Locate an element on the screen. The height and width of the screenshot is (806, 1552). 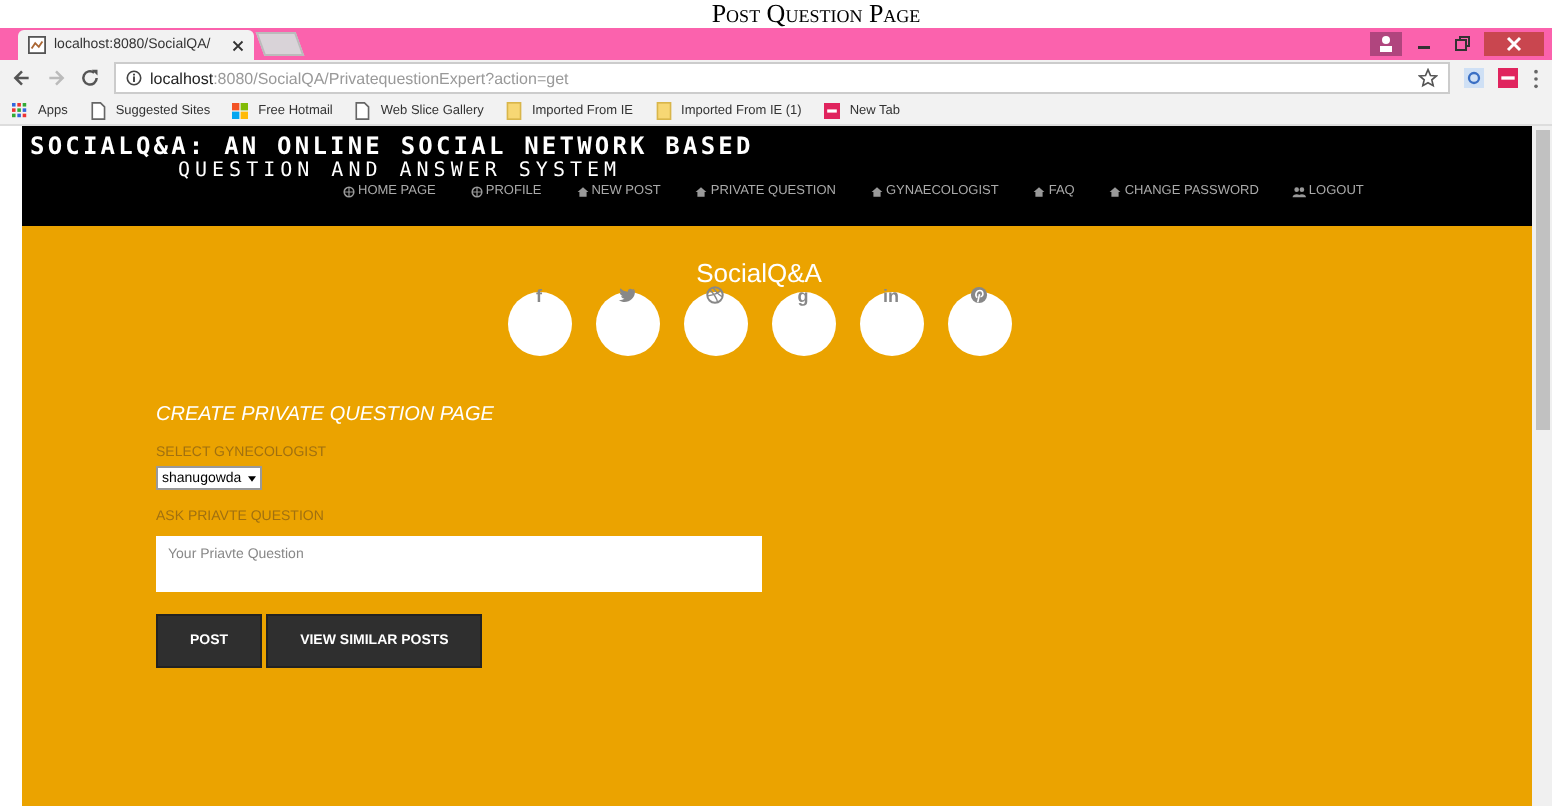
user-icon is located at coordinates (1386, 44).